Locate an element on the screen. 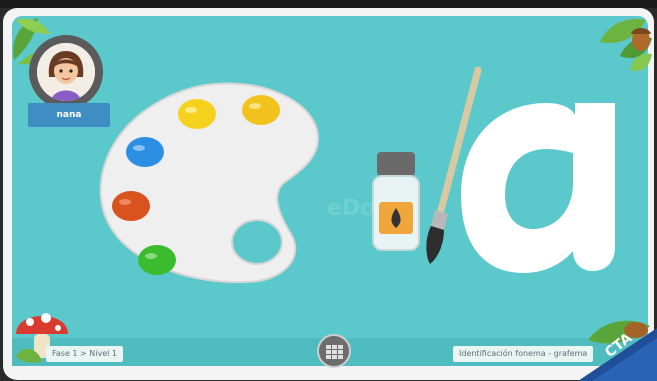 This screenshot has height=381, width=657. avatar is located at coordinates (66, 72).